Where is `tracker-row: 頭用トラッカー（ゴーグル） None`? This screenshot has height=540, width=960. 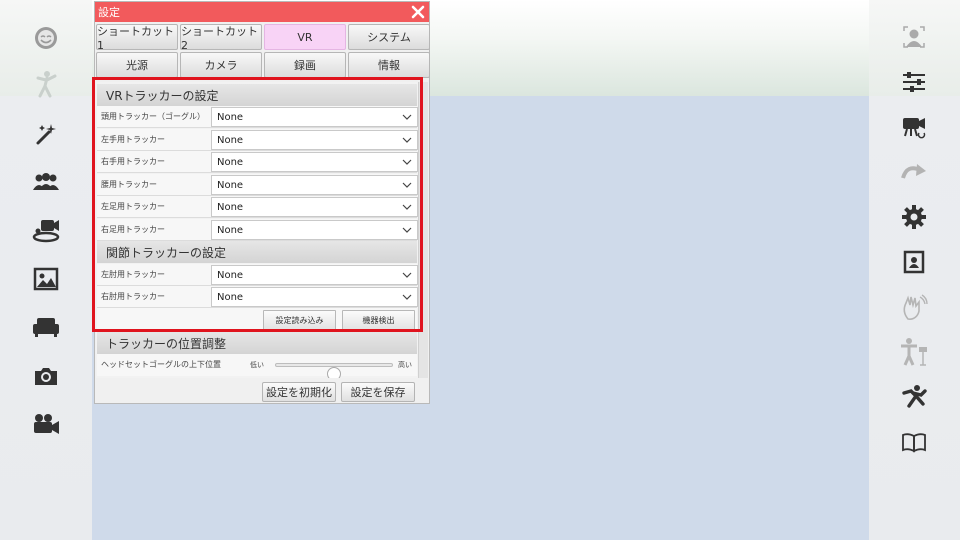 tracker-row: 頭用トラッカー（ゴーグル） None is located at coordinates (257, 117).